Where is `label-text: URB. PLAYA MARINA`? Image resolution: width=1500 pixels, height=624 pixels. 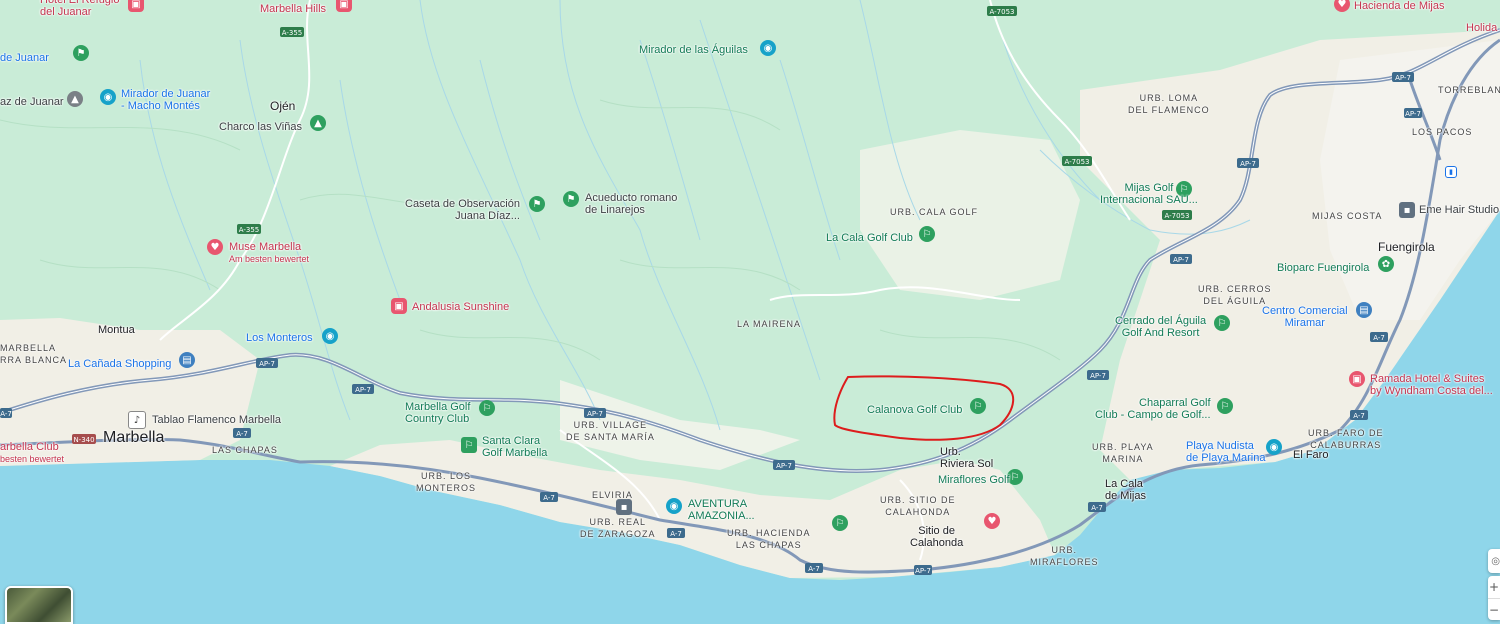 label-text: URB. PLAYA MARINA is located at coordinates (1123, 453).